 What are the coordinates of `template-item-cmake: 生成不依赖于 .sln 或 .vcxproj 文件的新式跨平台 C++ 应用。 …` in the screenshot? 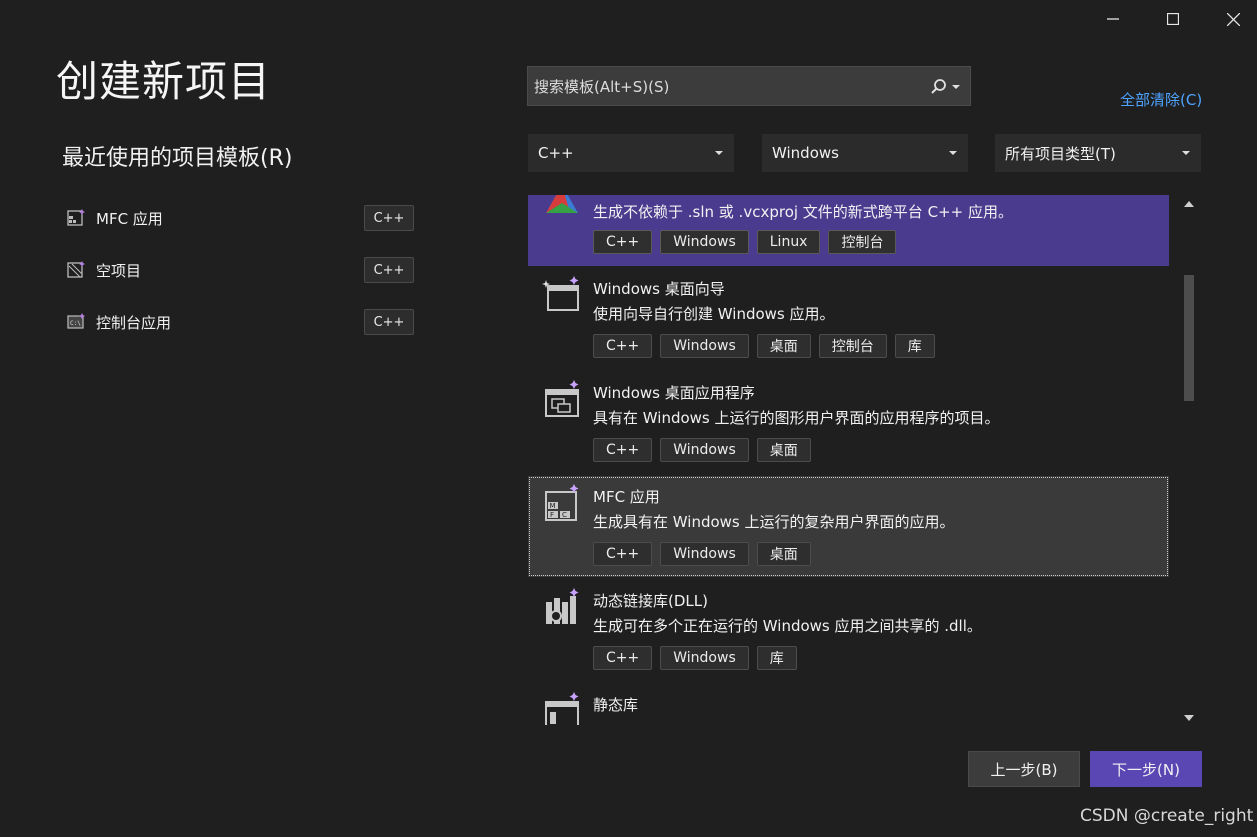 It's located at (848, 230).